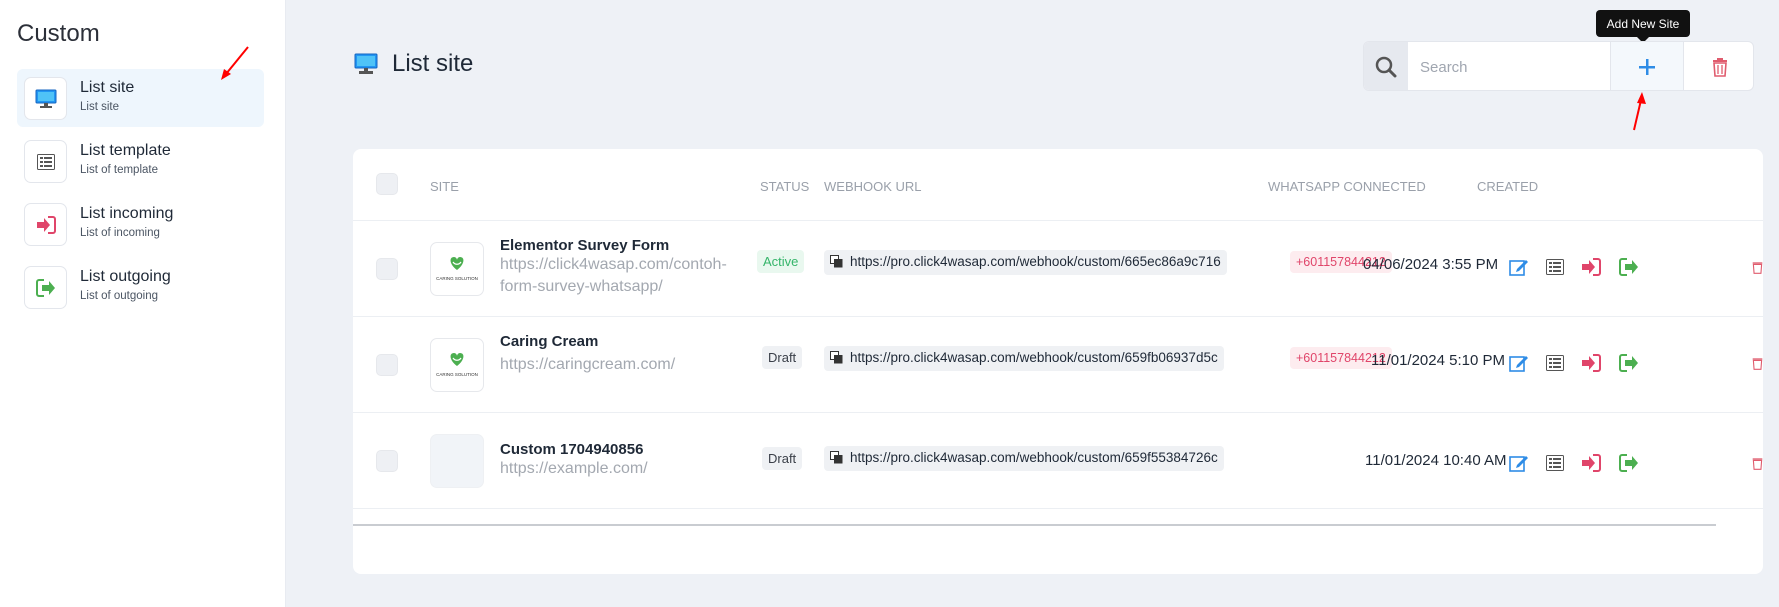  I want to click on horizontal-scrollbar, so click(1034, 525).